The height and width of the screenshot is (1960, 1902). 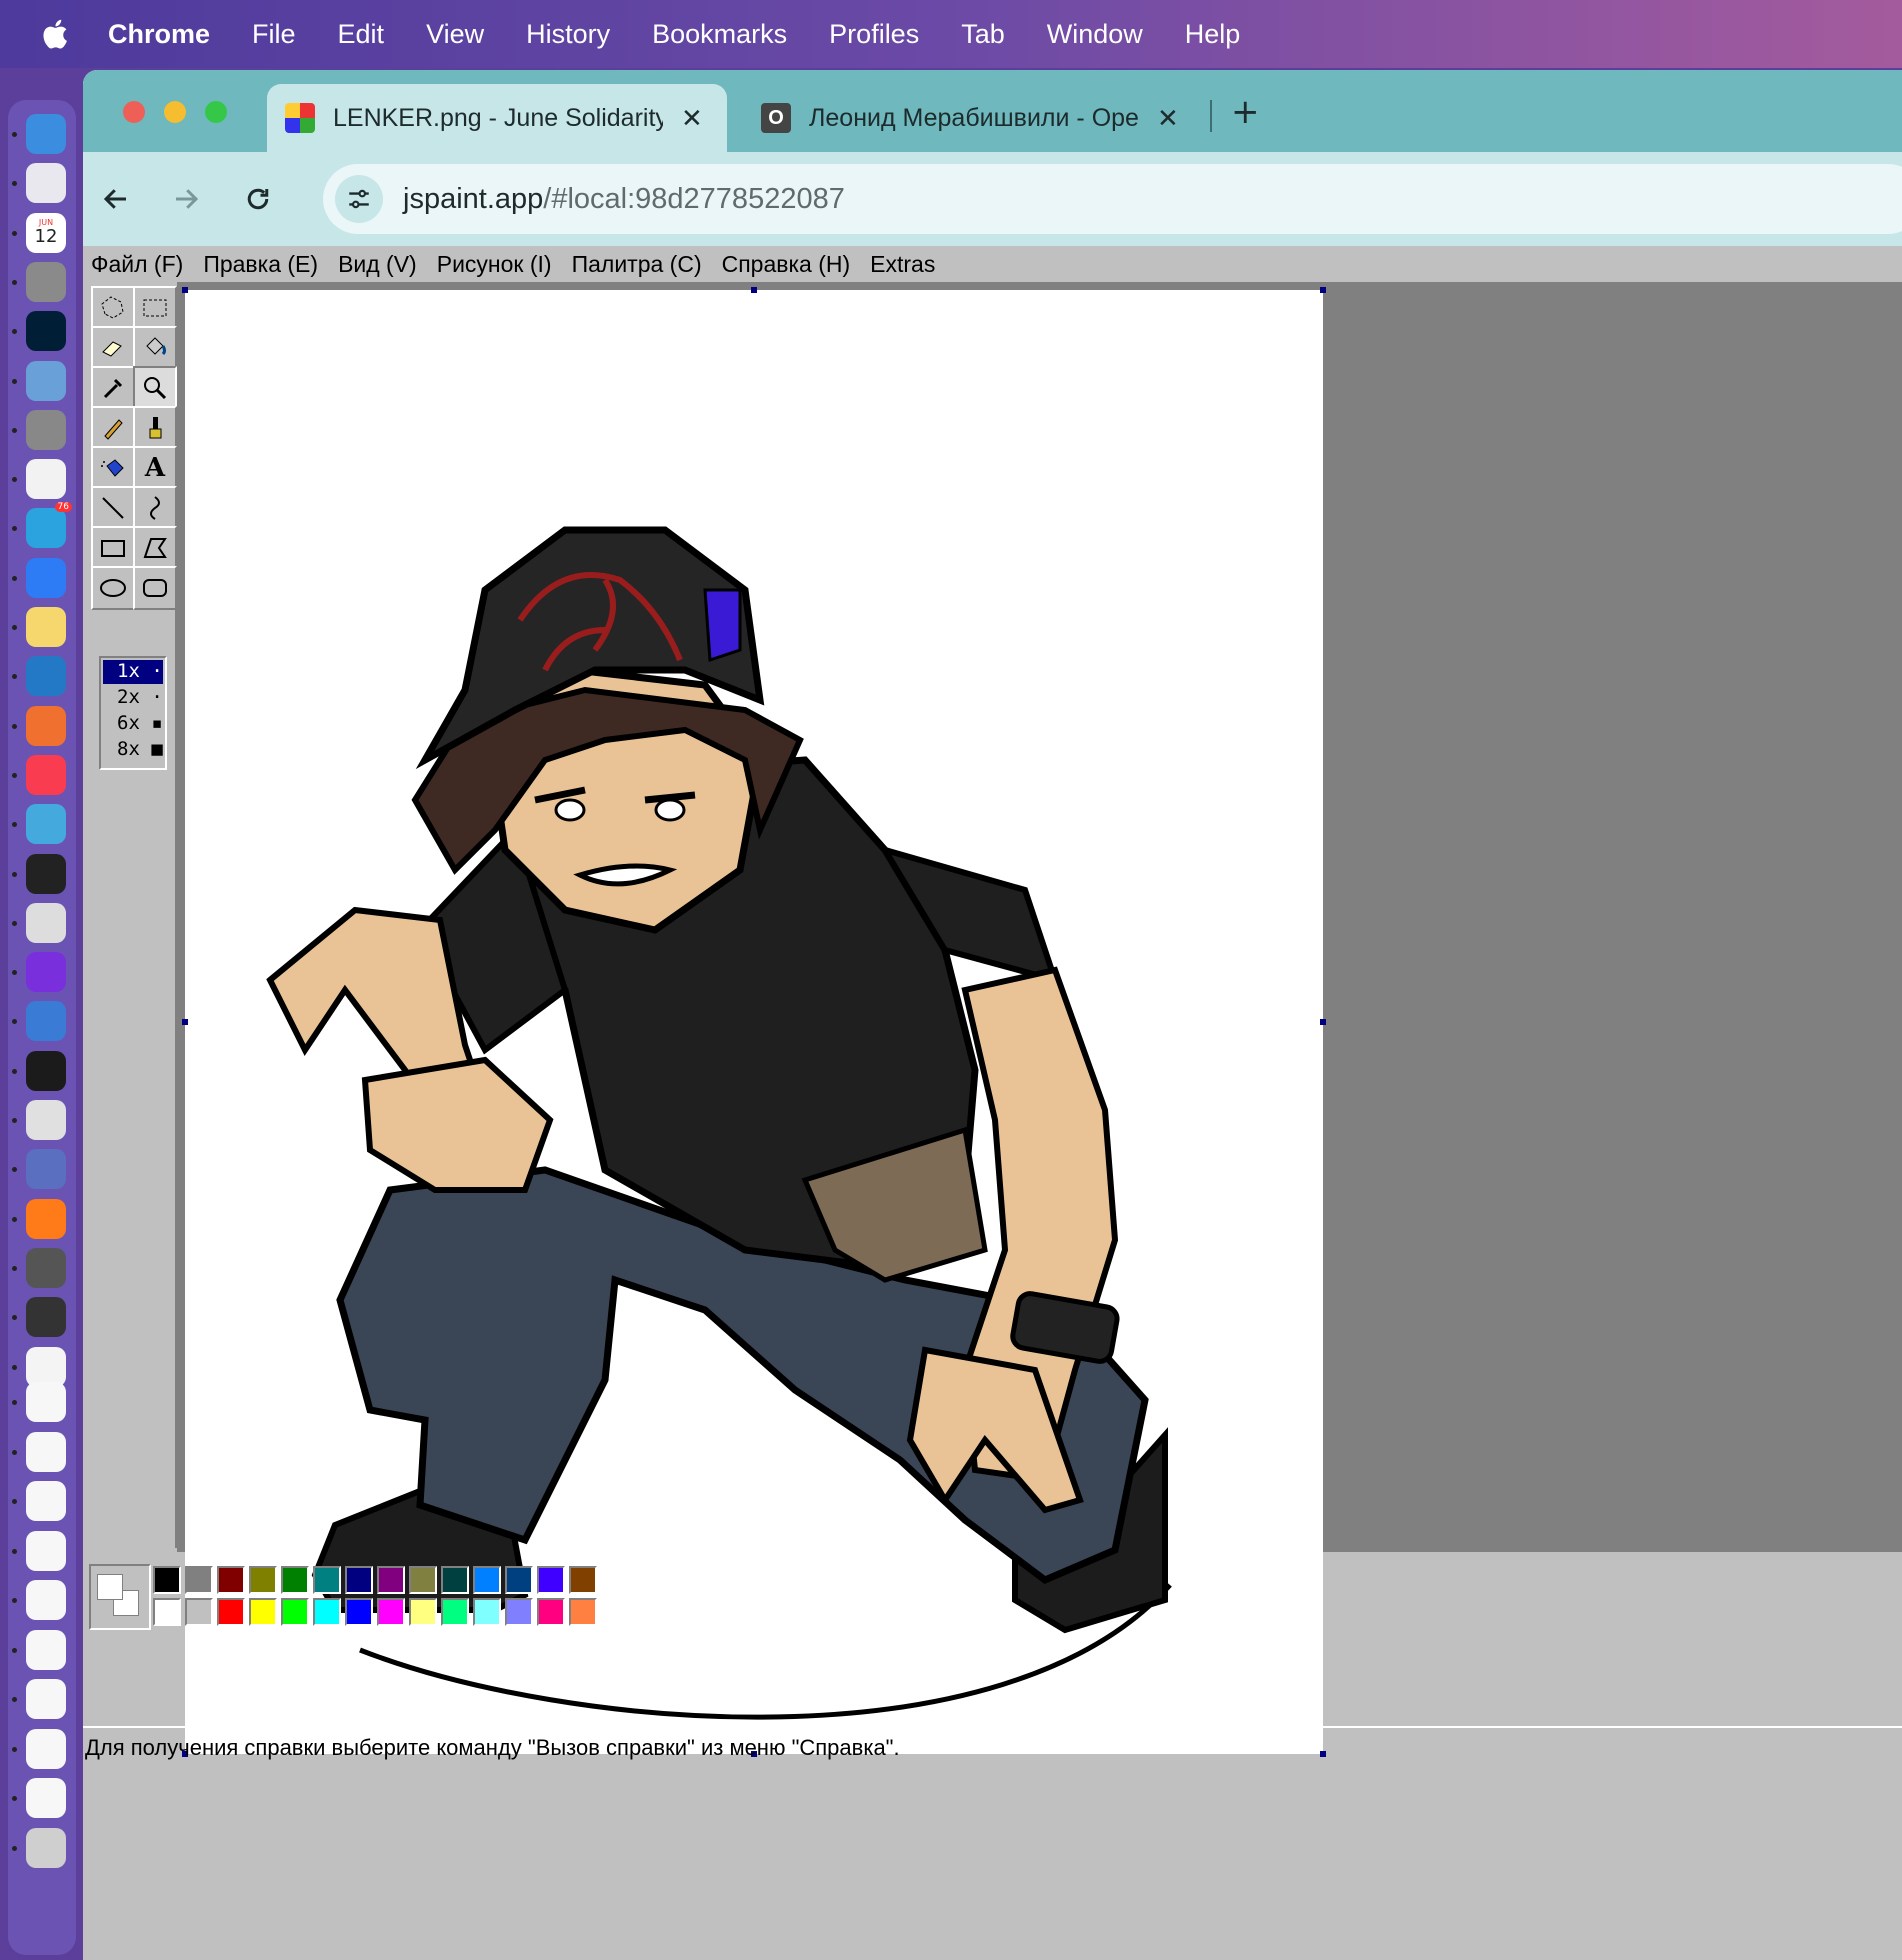 What do you see at coordinates (113, 508) in the screenshot?
I see `line-tool` at bounding box center [113, 508].